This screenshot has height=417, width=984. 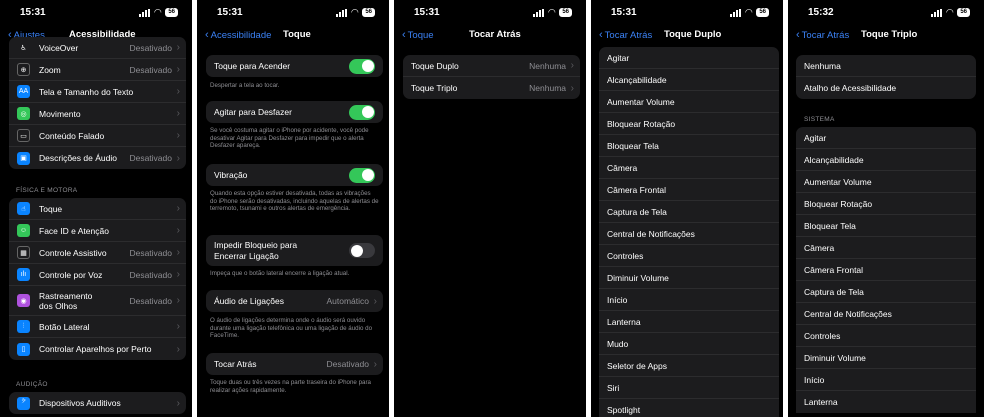 I want to click on call-audio-row: Áudio de Ligações Automático ›, so click(x=294, y=301).